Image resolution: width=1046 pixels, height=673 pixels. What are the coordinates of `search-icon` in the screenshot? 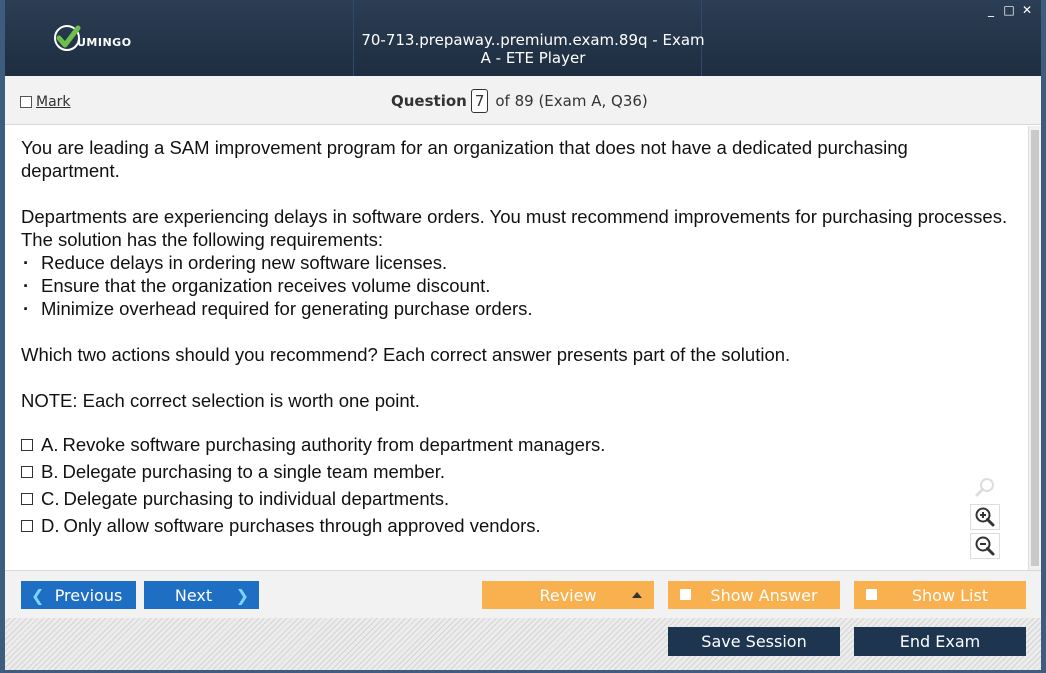 It's located at (984, 487).